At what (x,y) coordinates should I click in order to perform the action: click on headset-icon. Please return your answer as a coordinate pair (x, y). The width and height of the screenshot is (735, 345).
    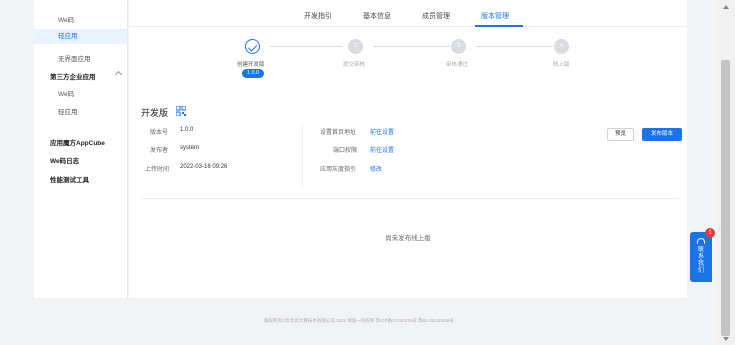
    Looking at the image, I should click on (701, 241).